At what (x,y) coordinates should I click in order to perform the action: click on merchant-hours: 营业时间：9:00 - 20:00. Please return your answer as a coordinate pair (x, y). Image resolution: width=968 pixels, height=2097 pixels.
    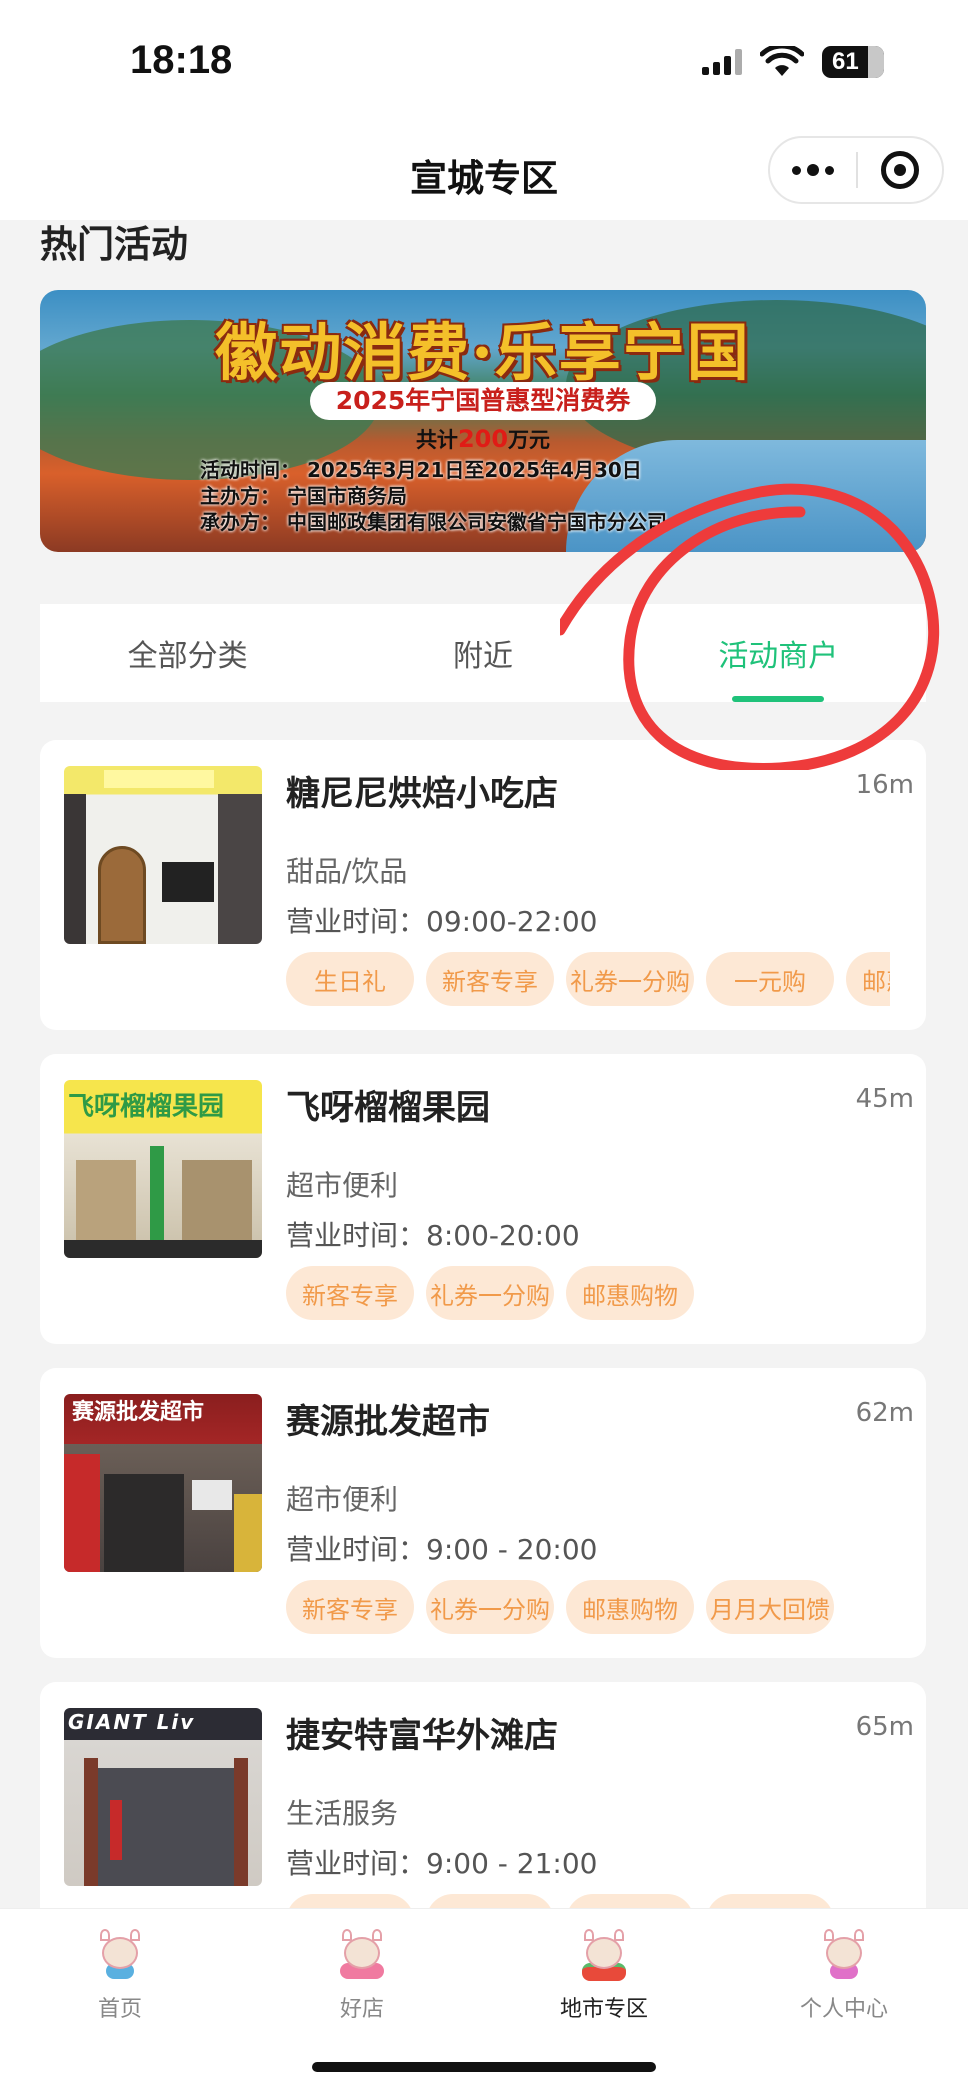
    Looking at the image, I should click on (442, 1549).